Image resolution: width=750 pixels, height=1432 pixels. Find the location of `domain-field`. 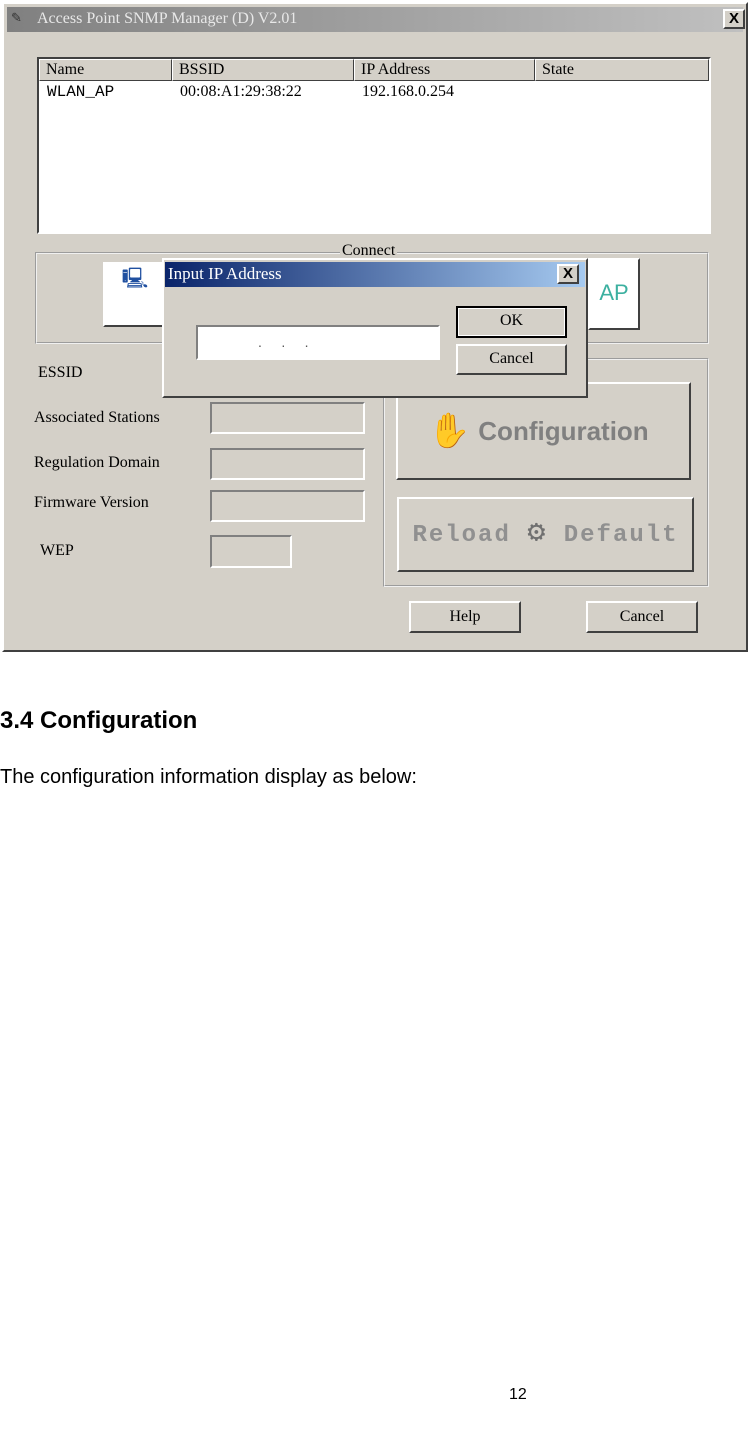

domain-field is located at coordinates (287, 464).